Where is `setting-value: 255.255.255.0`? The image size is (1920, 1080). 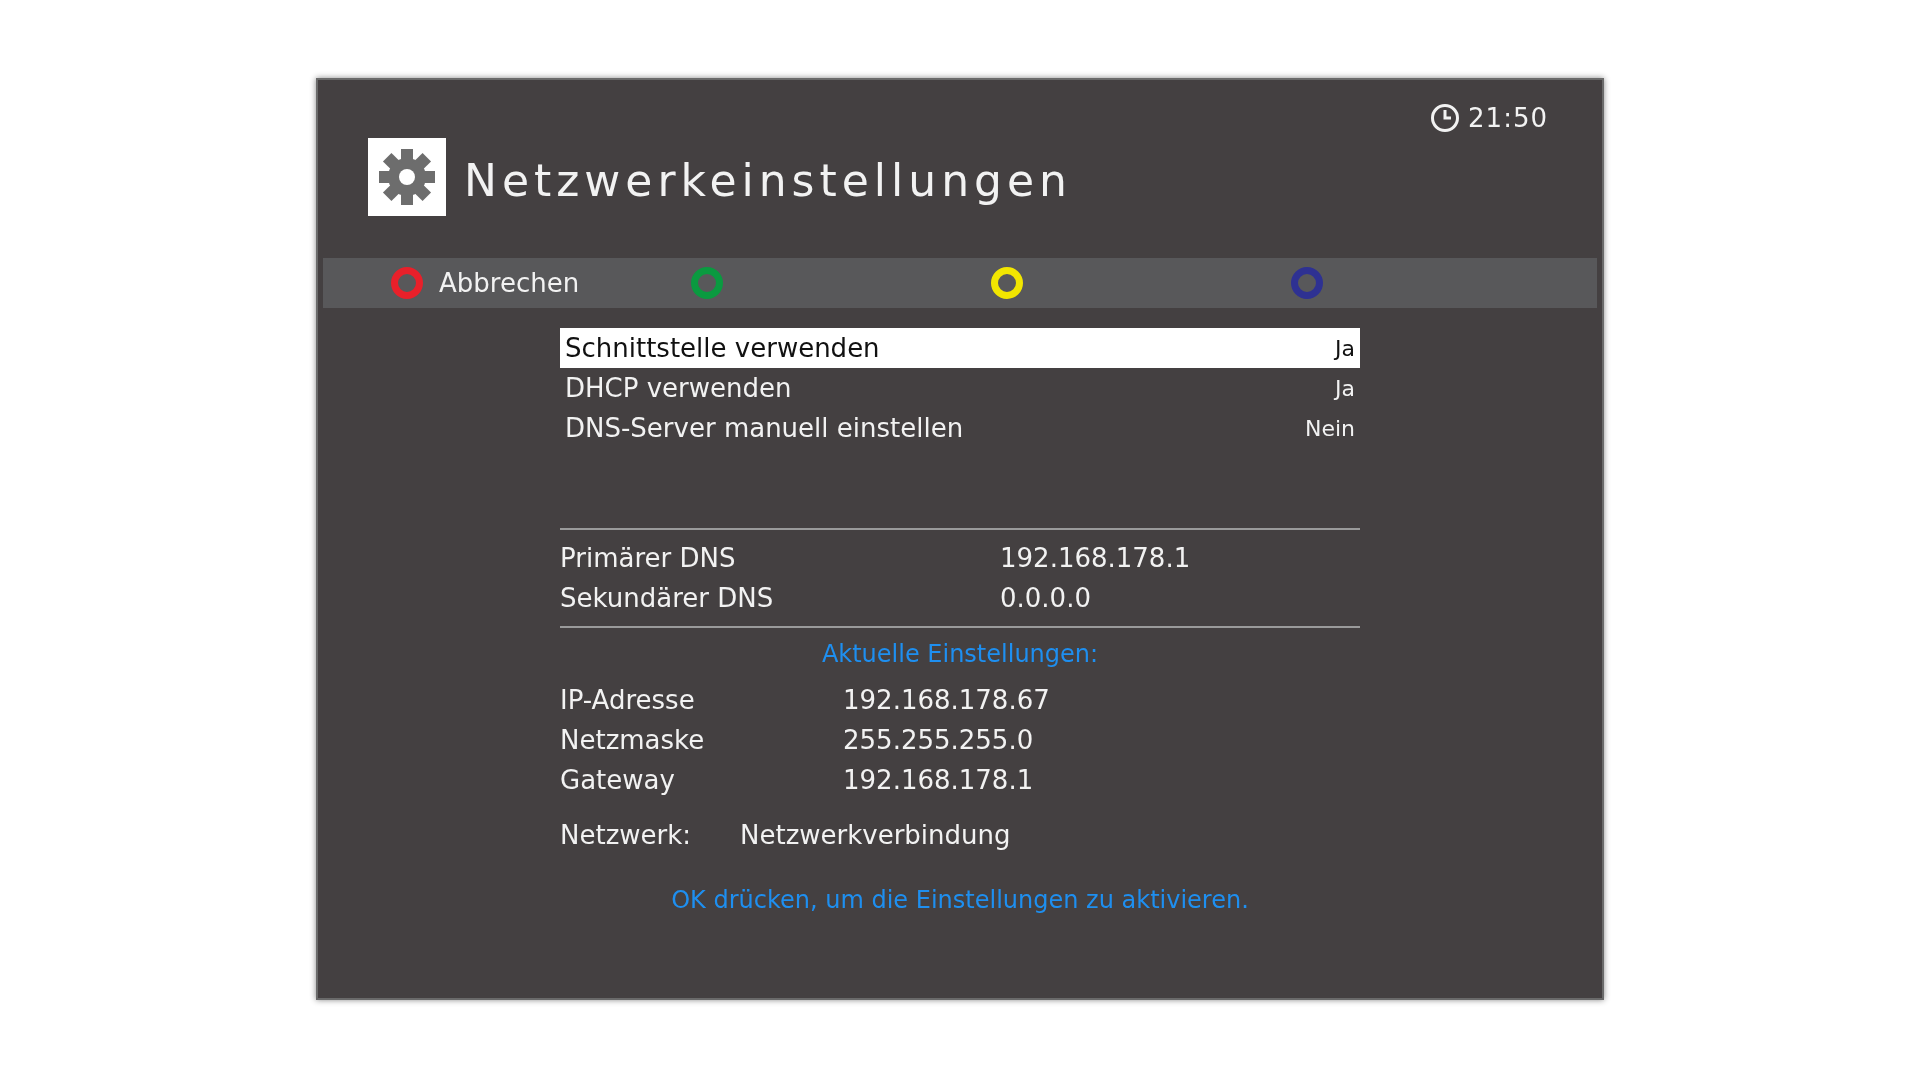
setting-value: 255.255.255.0 is located at coordinates (938, 740).